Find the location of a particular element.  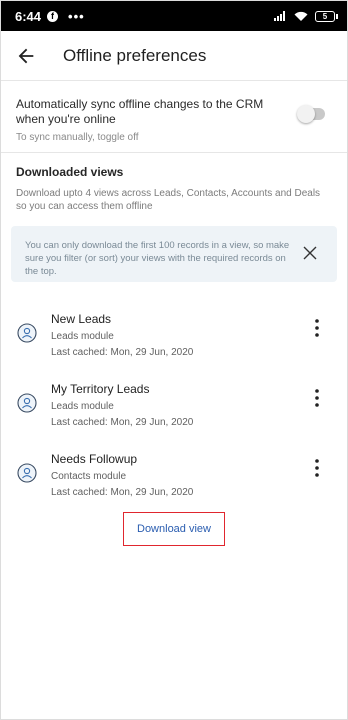

downloaded-views-heading: Downloaded views is located at coordinates (70, 172).